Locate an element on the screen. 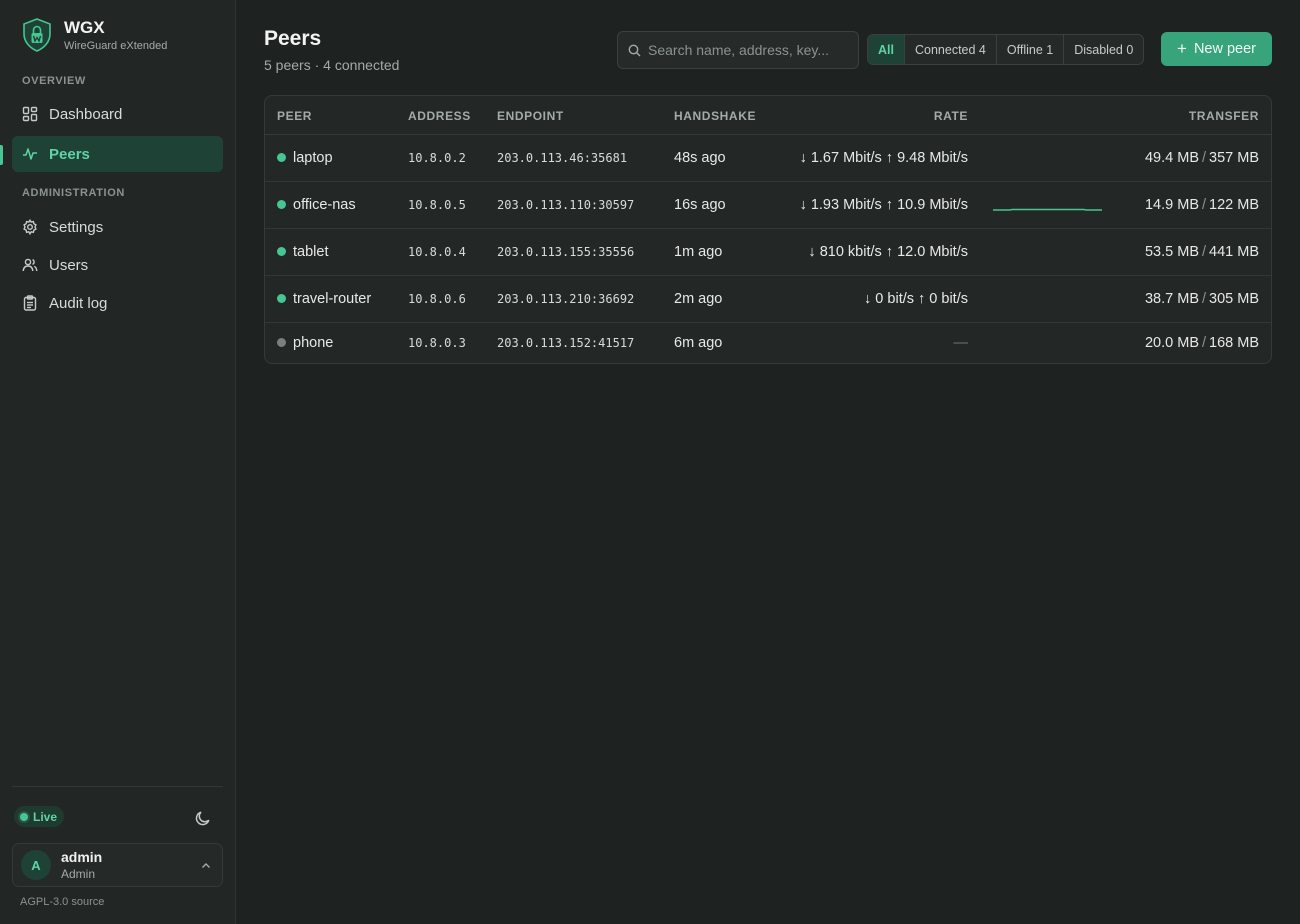 Image resolution: width=1300 pixels, height=924 pixels. peer-handshake: 16s ago is located at coordinates (700, 204).